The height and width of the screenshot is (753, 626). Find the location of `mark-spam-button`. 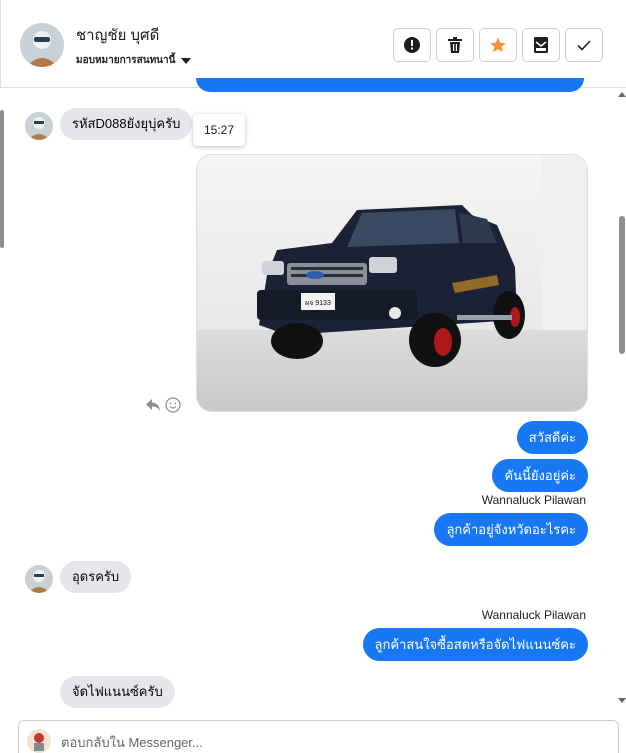

mark-spam-button is located at coordinates (412, 45).